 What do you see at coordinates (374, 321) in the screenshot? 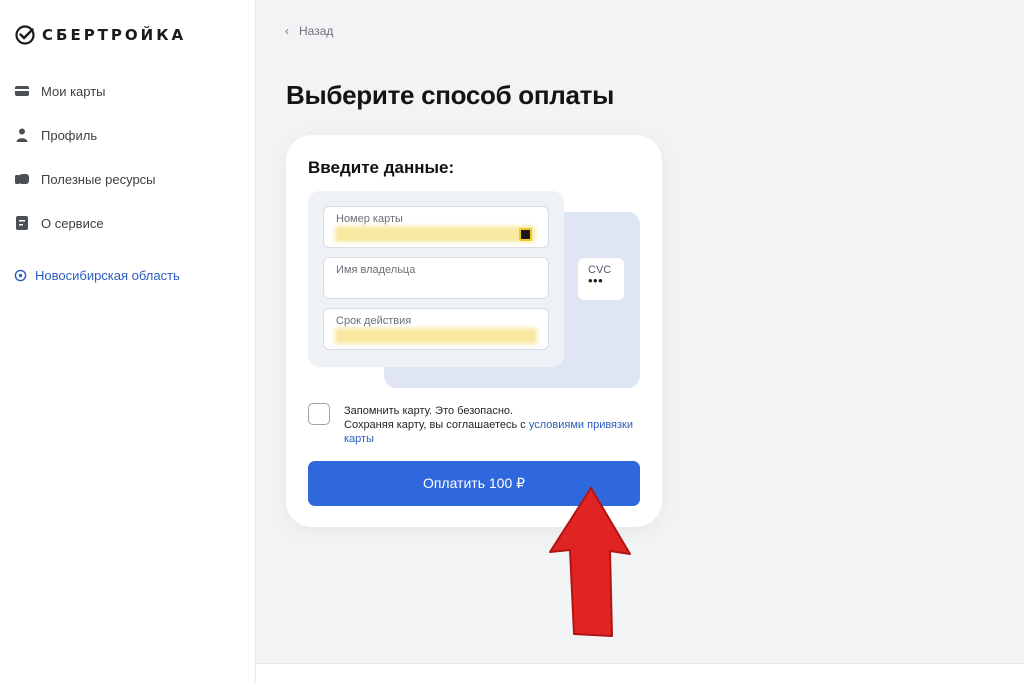
I see `expiry-date-label: Срок действия` at bounding box center [374, 321].